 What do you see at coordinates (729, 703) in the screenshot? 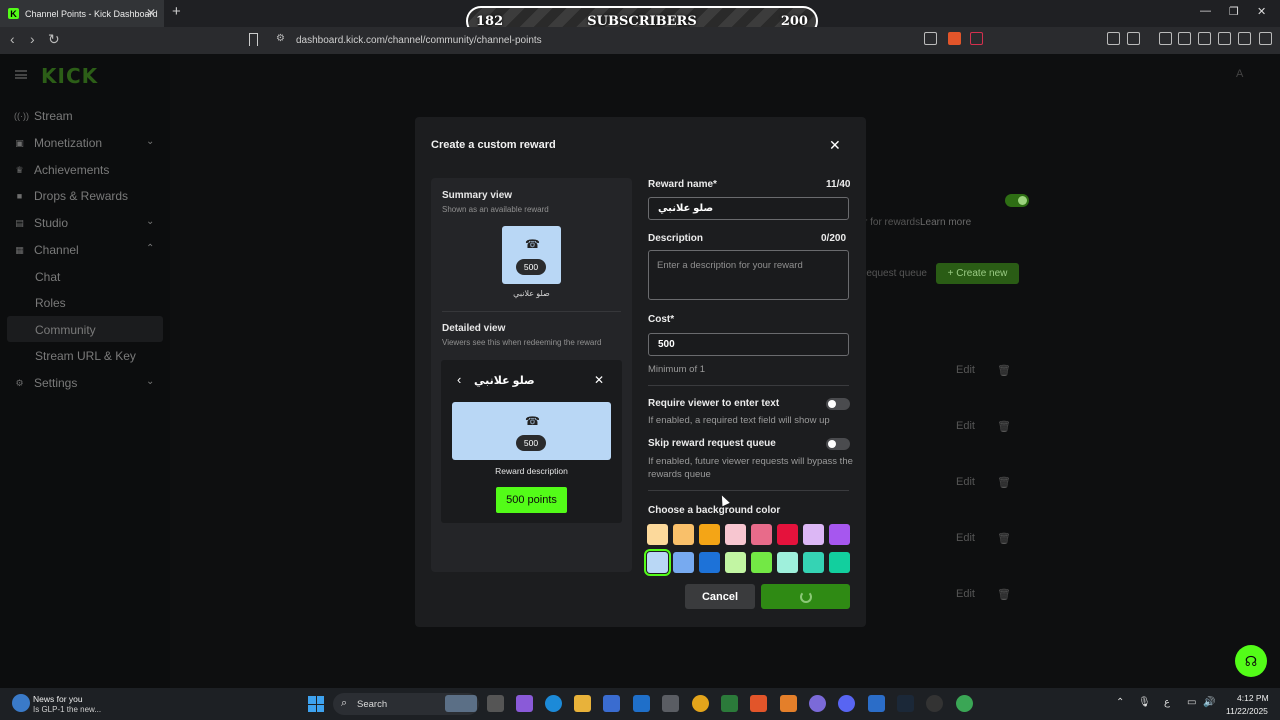
I see `excel-icon` at bounding box center [729, 703].